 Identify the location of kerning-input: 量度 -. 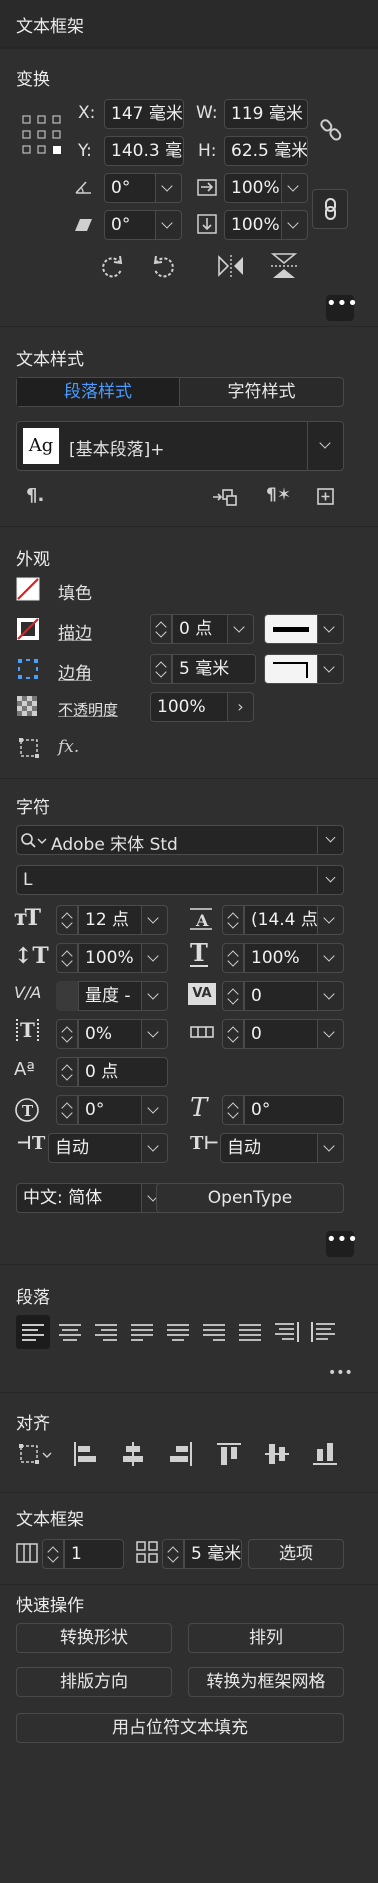
(110, 996).